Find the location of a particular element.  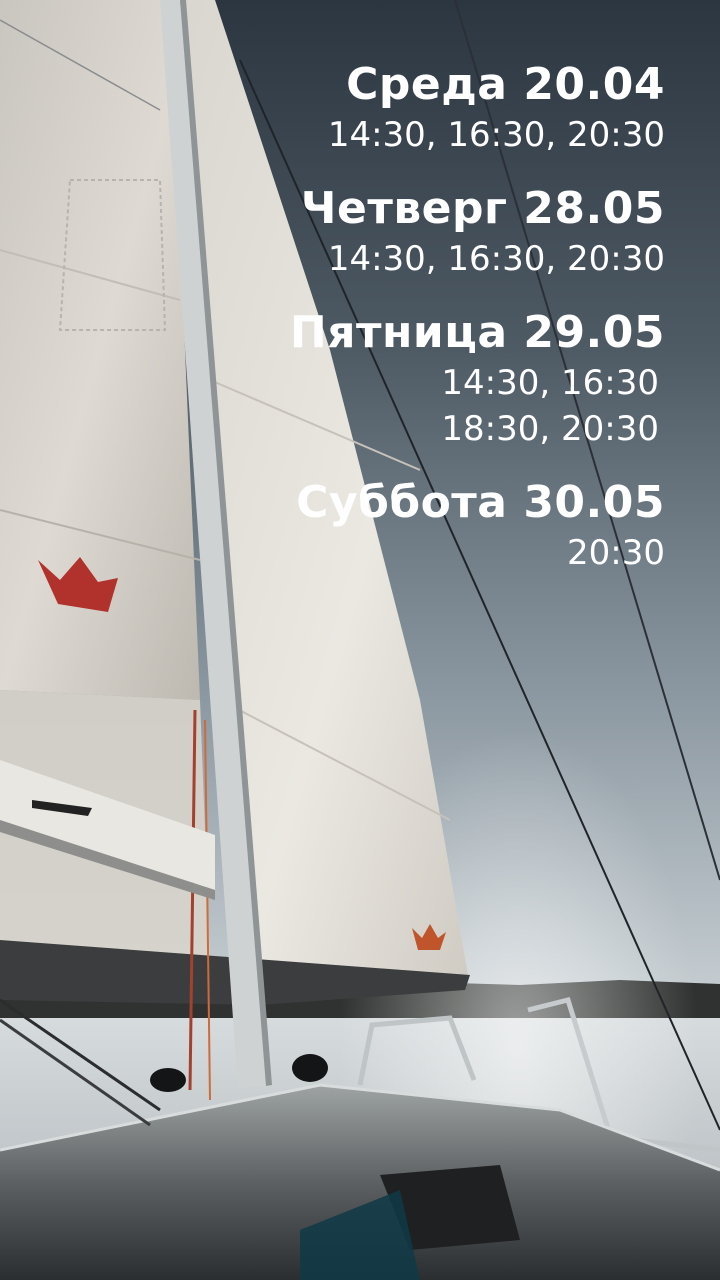

schedule-day-saturday: Суббота 30.05 20:30 is located at coordinates (425, 526).